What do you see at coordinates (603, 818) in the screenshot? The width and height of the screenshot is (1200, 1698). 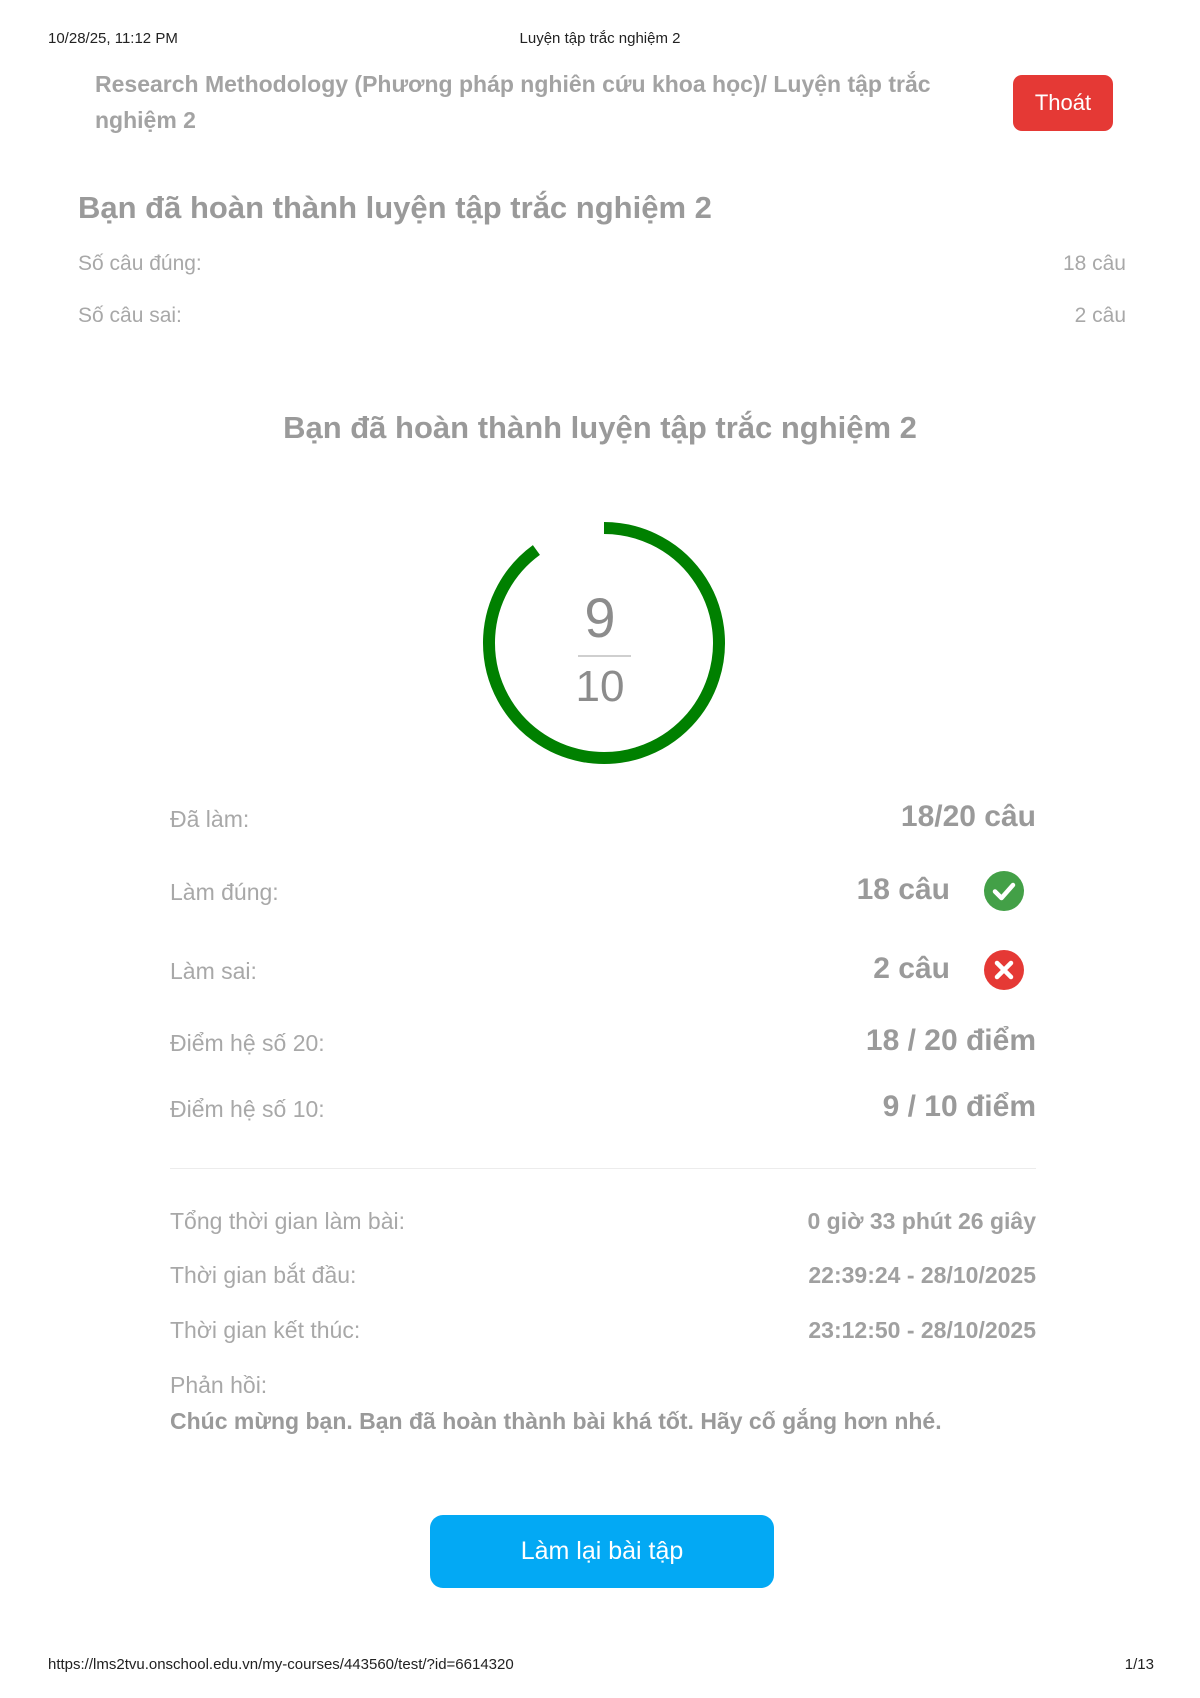 I see `stat-done-row: Đã làm: 18/20 câu` at bounding box center [603, 818].